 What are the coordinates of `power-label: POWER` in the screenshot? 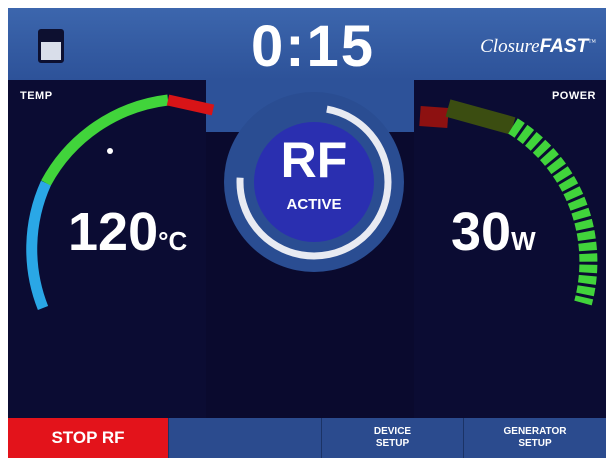 It's located at (573, 96).